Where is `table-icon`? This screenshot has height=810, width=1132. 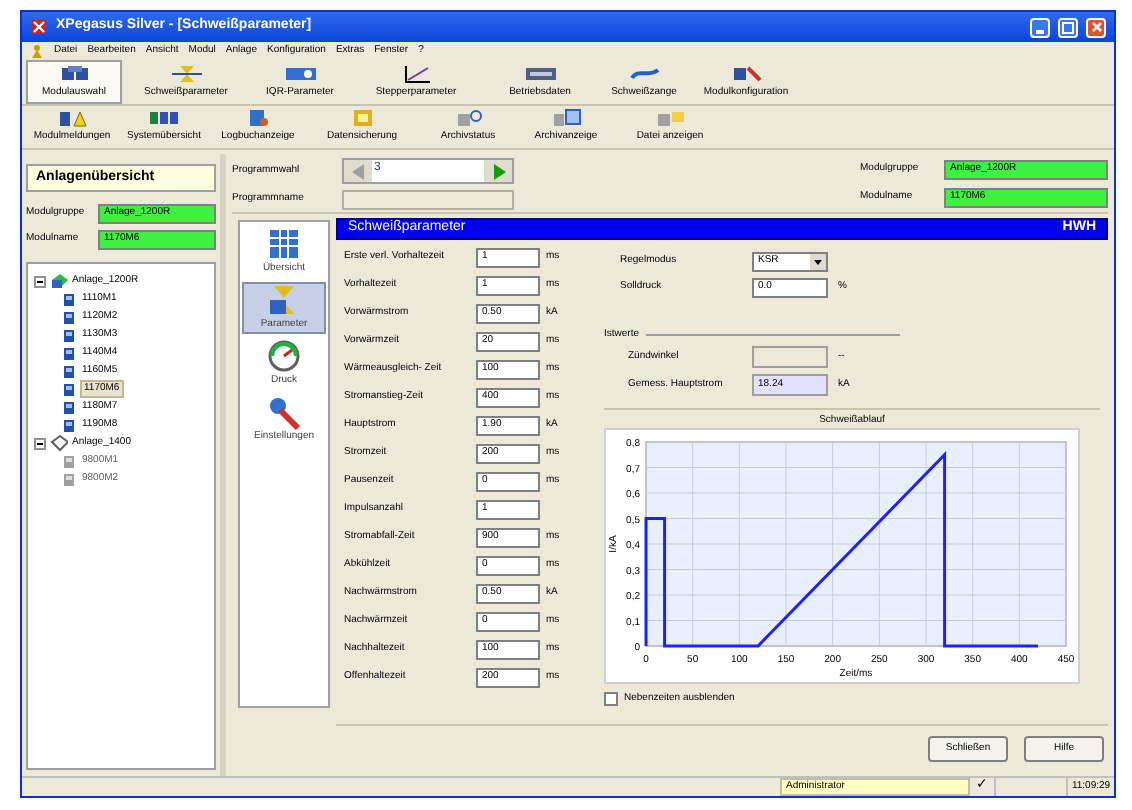 table-icon is located at coordinates (284, 244).